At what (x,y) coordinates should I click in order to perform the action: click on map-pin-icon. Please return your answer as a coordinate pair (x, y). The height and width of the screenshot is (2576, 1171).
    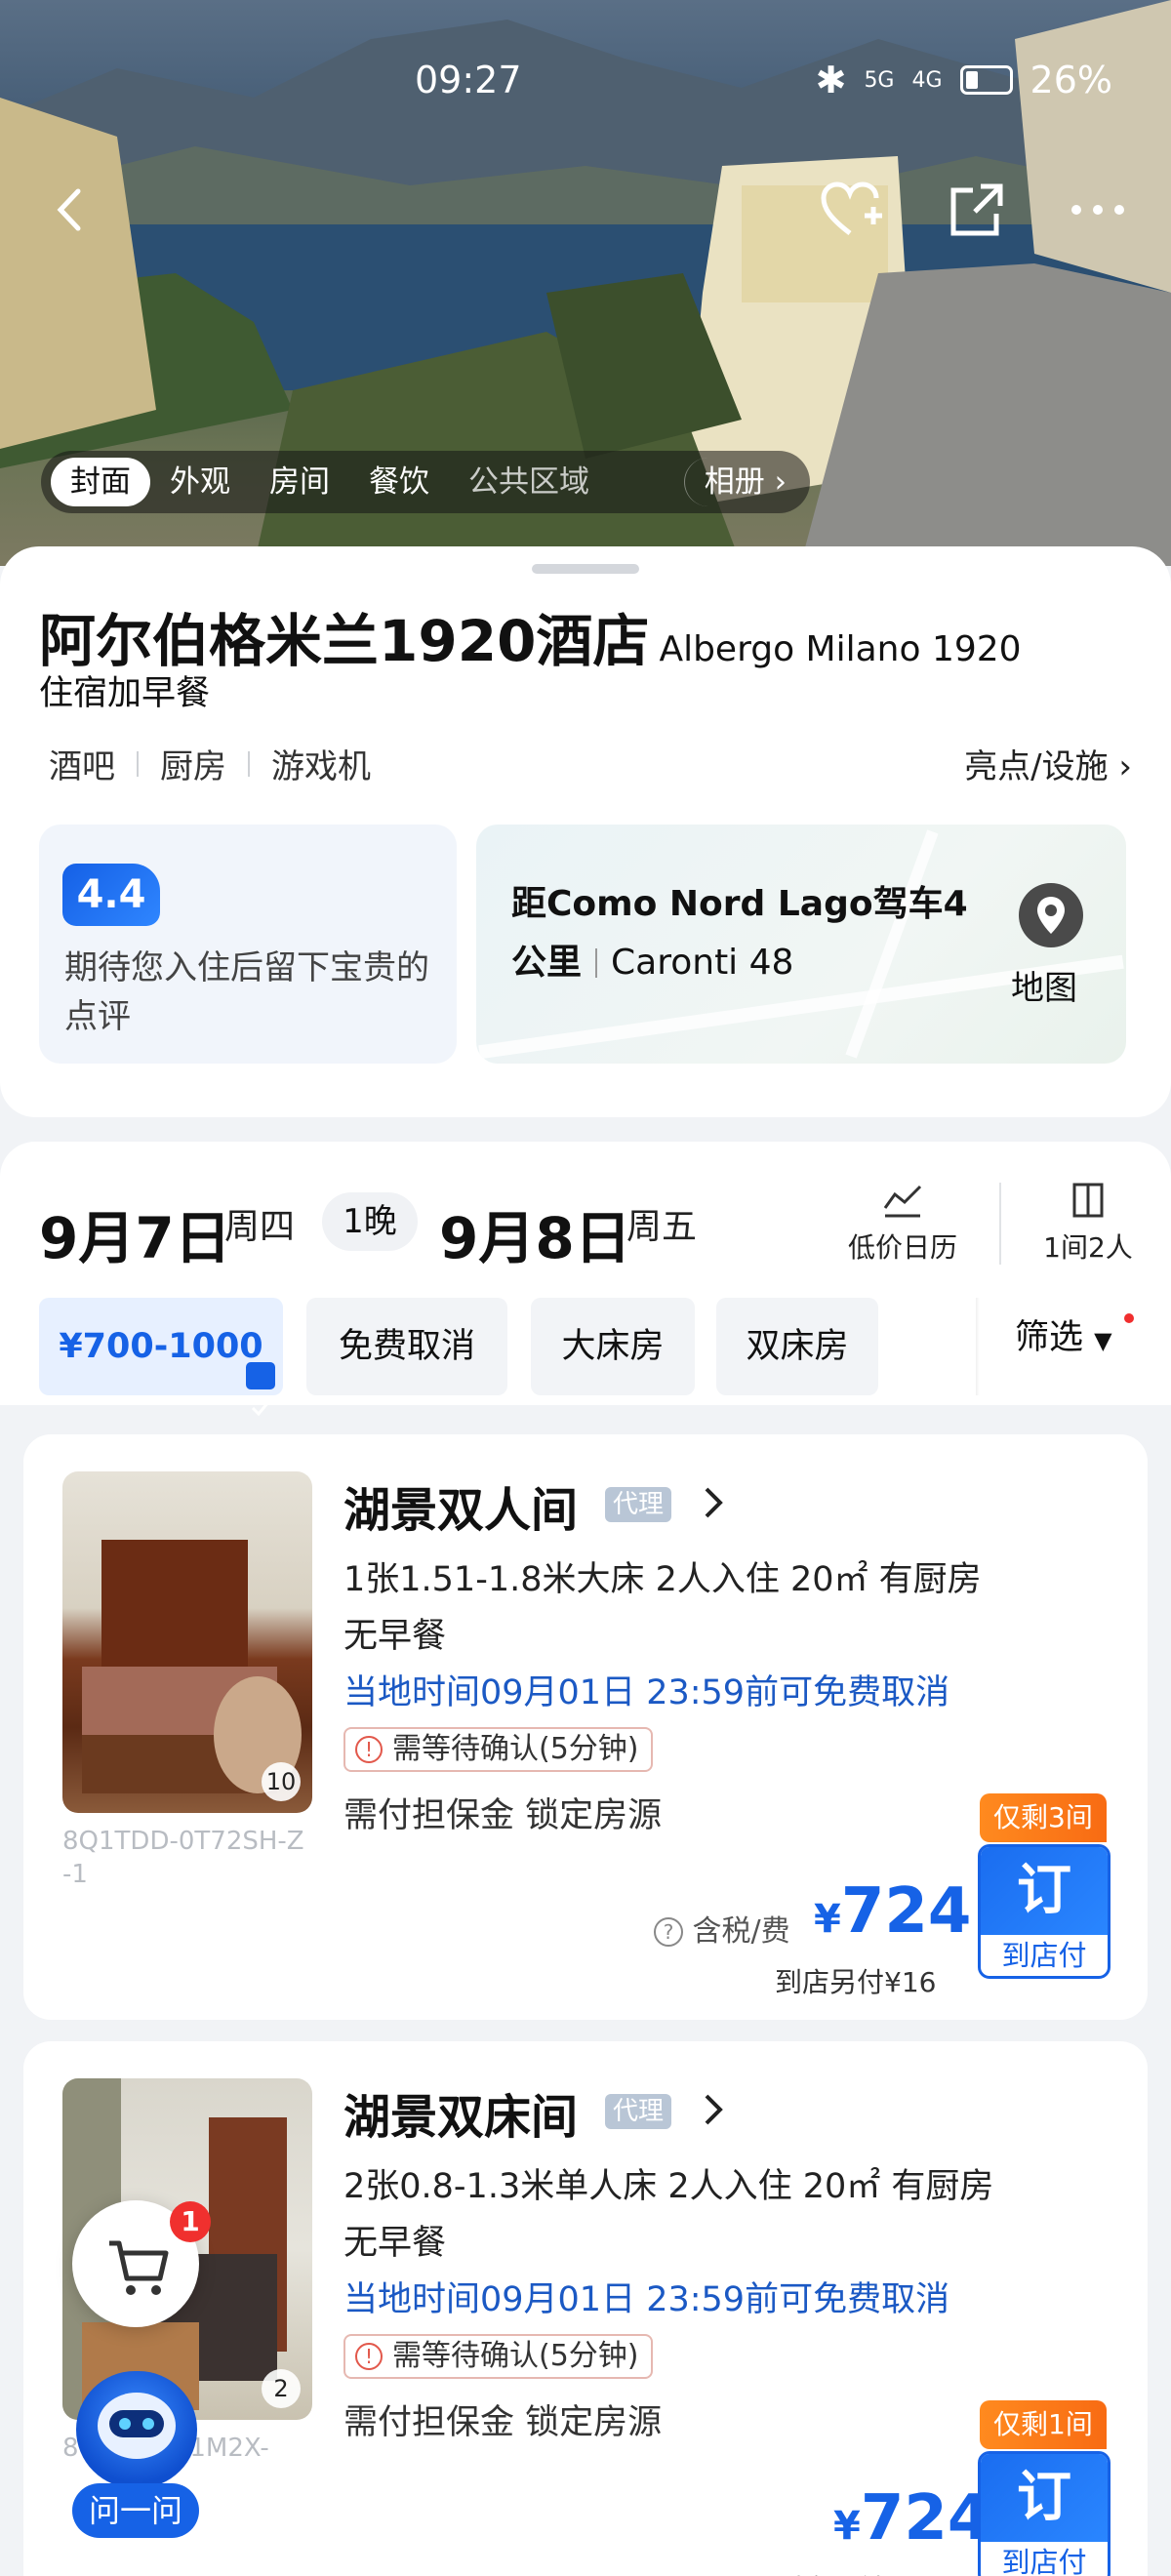
    Looking at the image, I should click on (1051, 915).